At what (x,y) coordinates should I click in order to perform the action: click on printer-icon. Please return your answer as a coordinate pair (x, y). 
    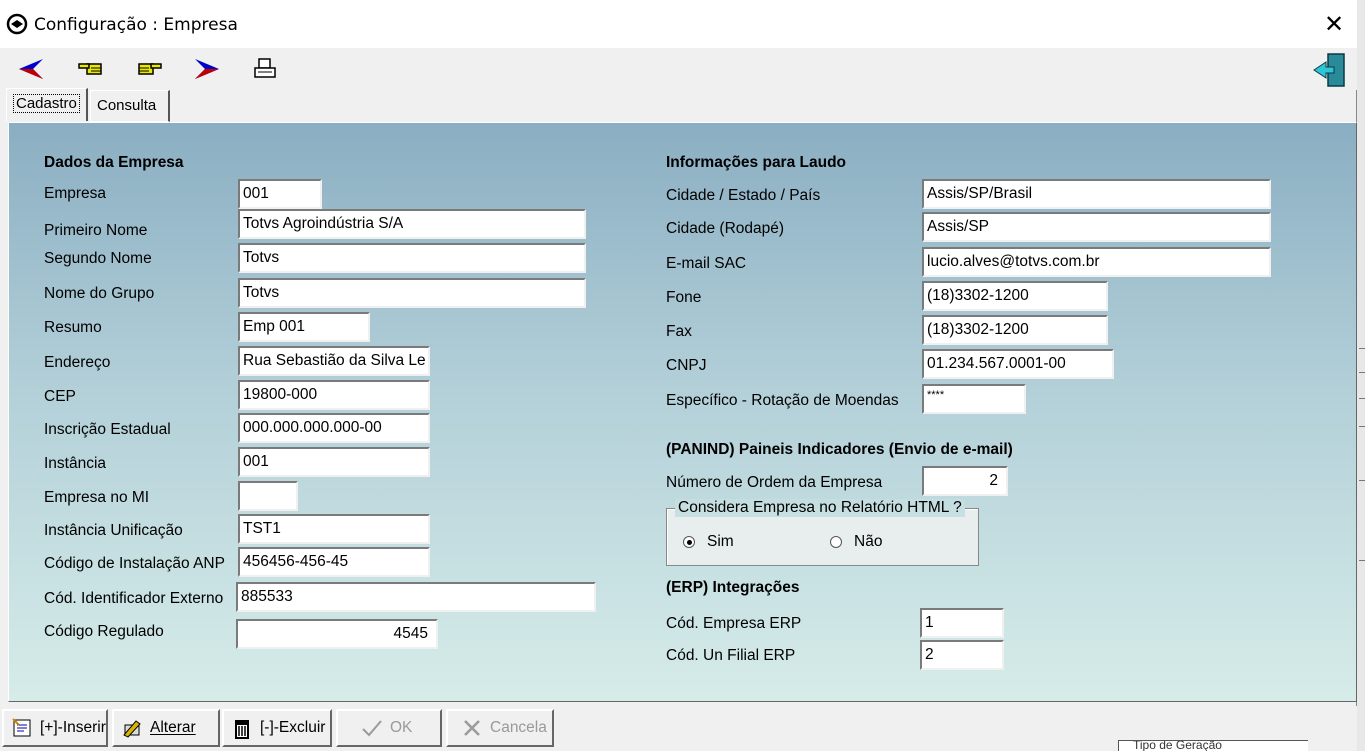
    Looking at the image, I should click on (265, 68).